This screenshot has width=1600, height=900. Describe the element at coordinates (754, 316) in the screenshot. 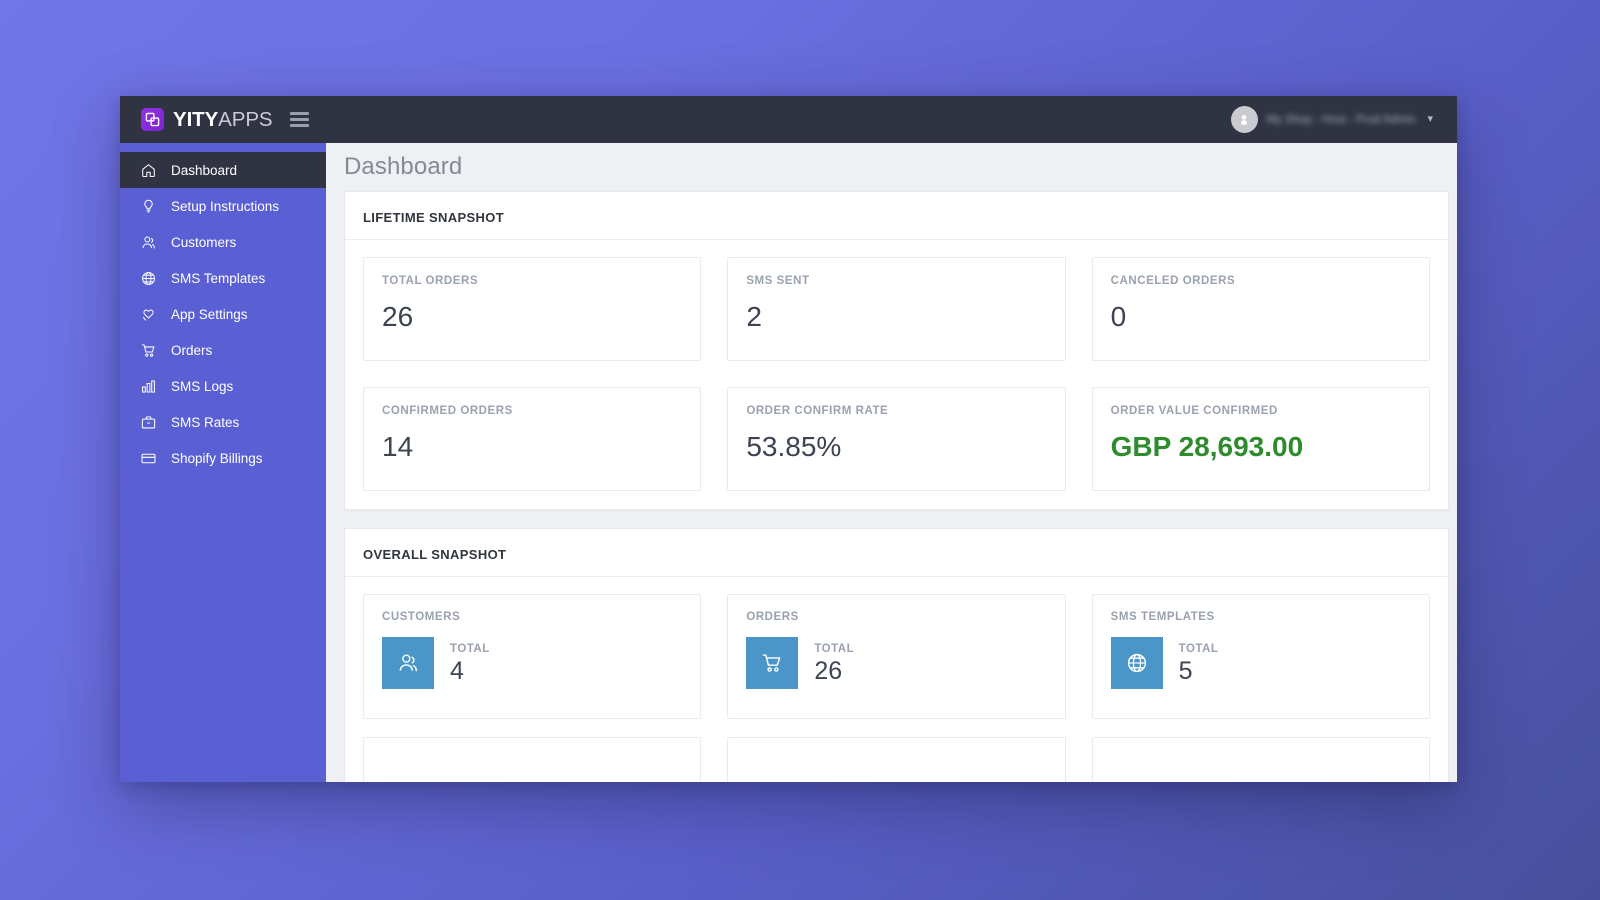

I see `stat-value: 2` at that location.